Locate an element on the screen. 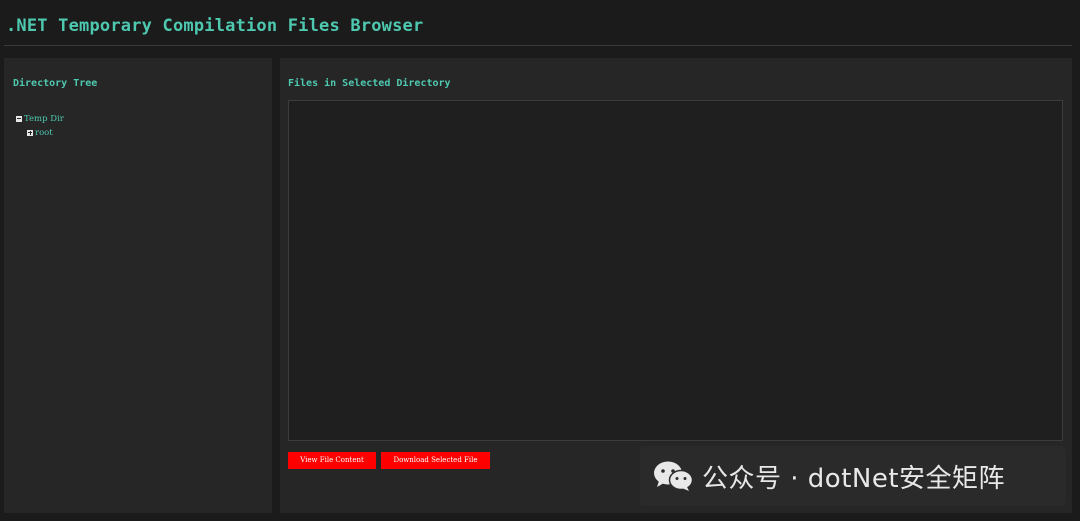 The image size is (1080, 521). tree-node-label: root is located at coordinates (44, 133).